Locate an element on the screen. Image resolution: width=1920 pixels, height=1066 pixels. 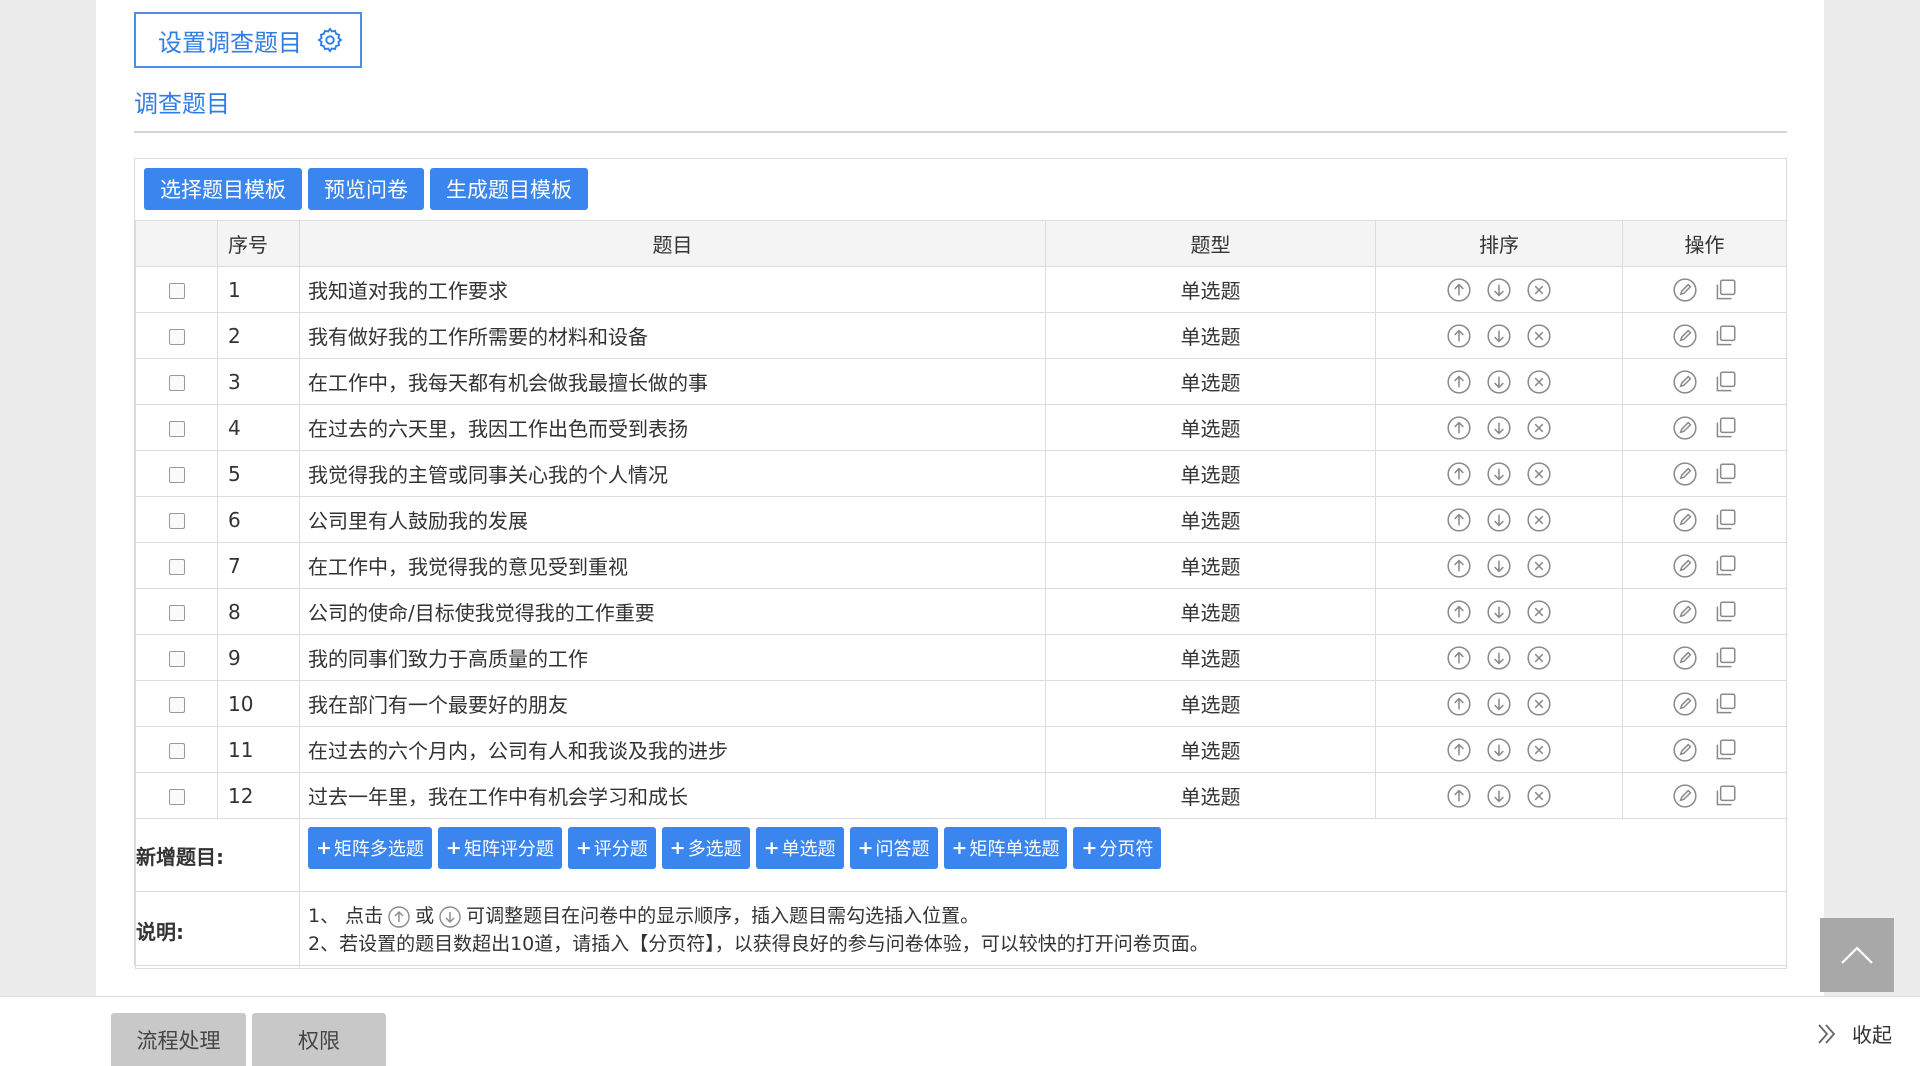
collapse-button: 收起 is located at coordinates (1853, 1033).